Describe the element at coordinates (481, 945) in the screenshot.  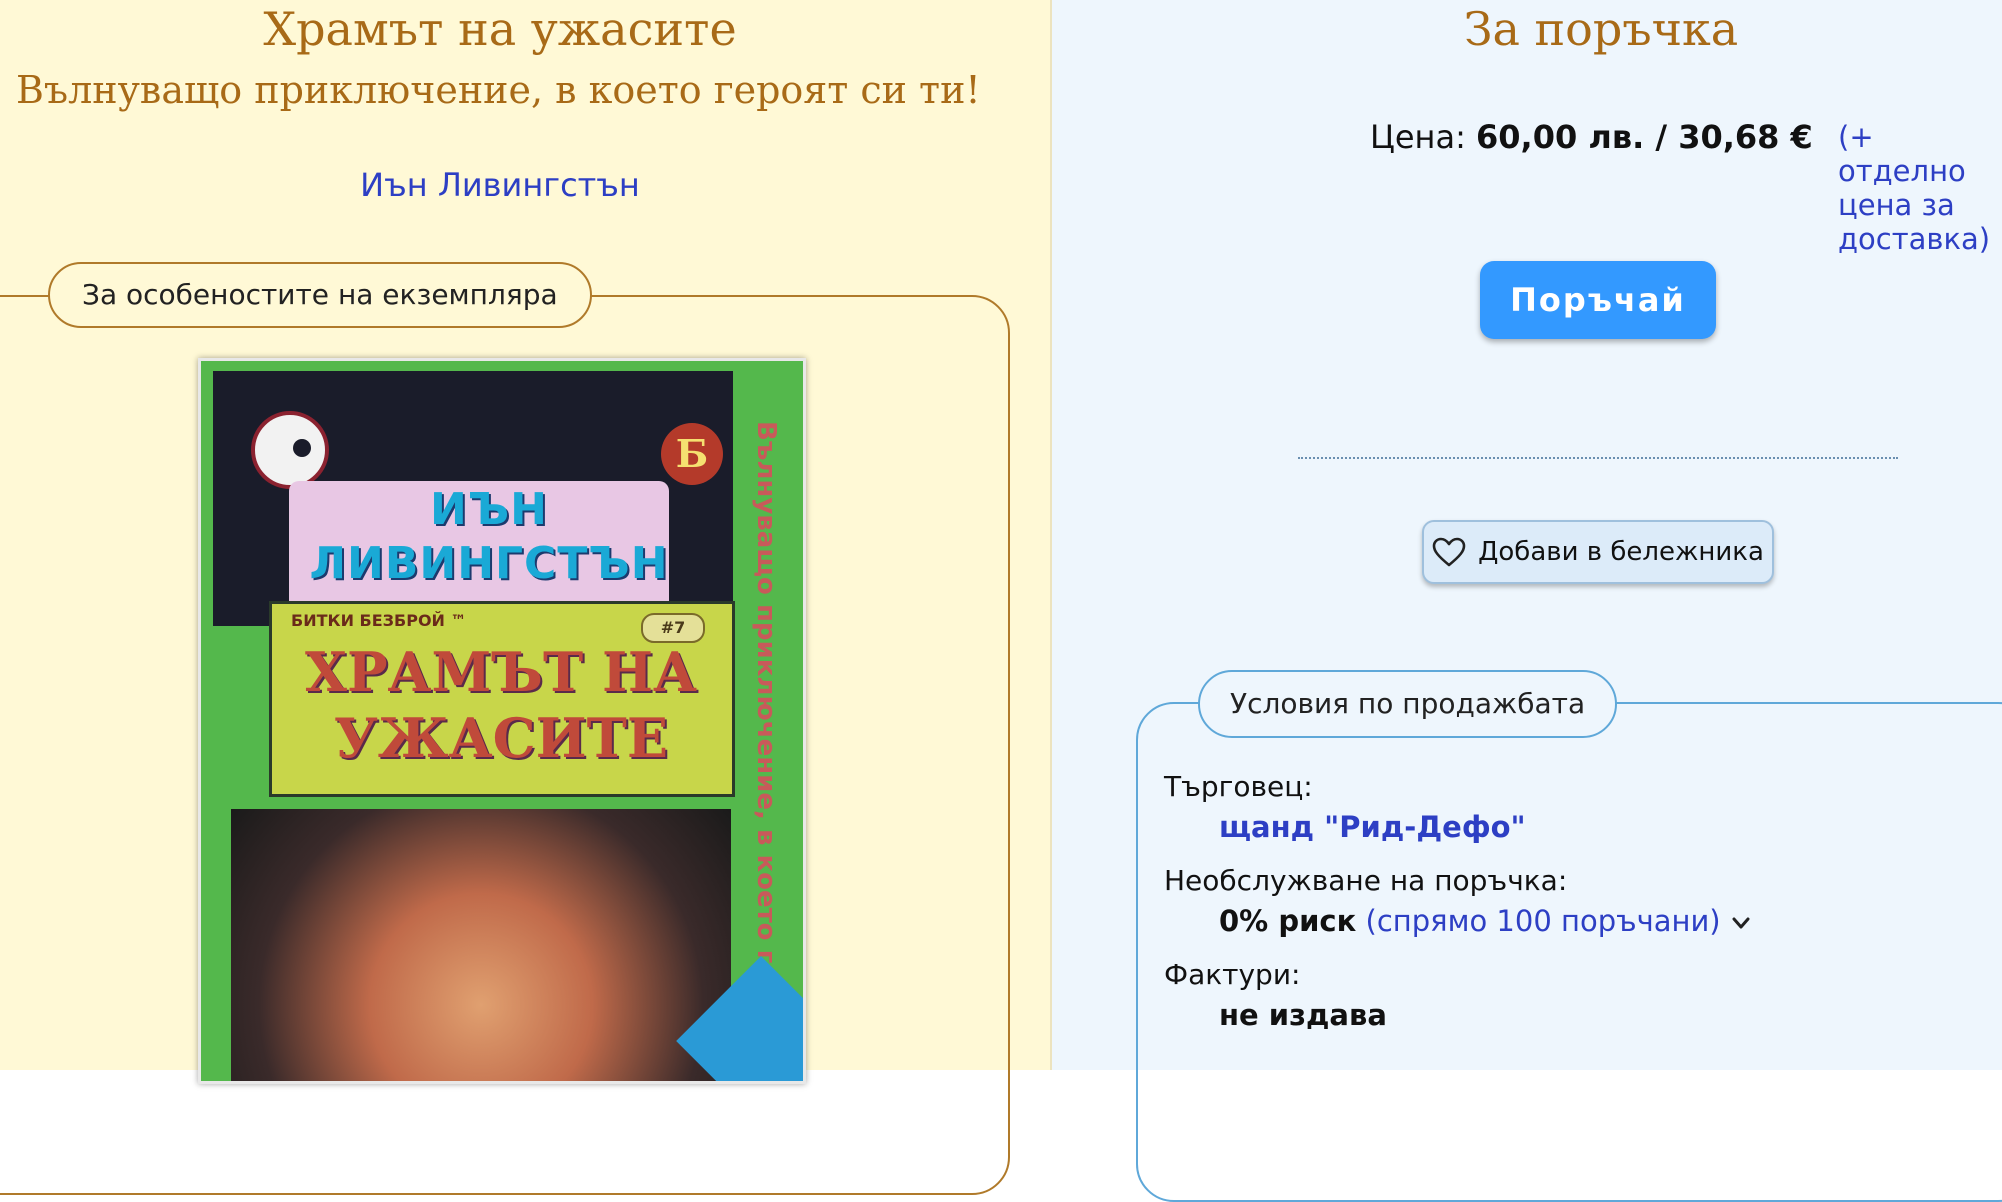
I see `cover-artwork` at that location.